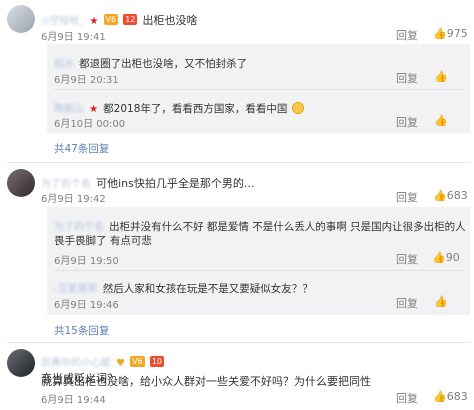 The height and width of the screenshot is (410, 474). Describe the element at coordinates (287, 227) in the screenshot. I see `reply-text: 出柜并没有什么不好 都是爱情 不是什么丢人的事啊 只是国内让很多出柜的人` at that location.